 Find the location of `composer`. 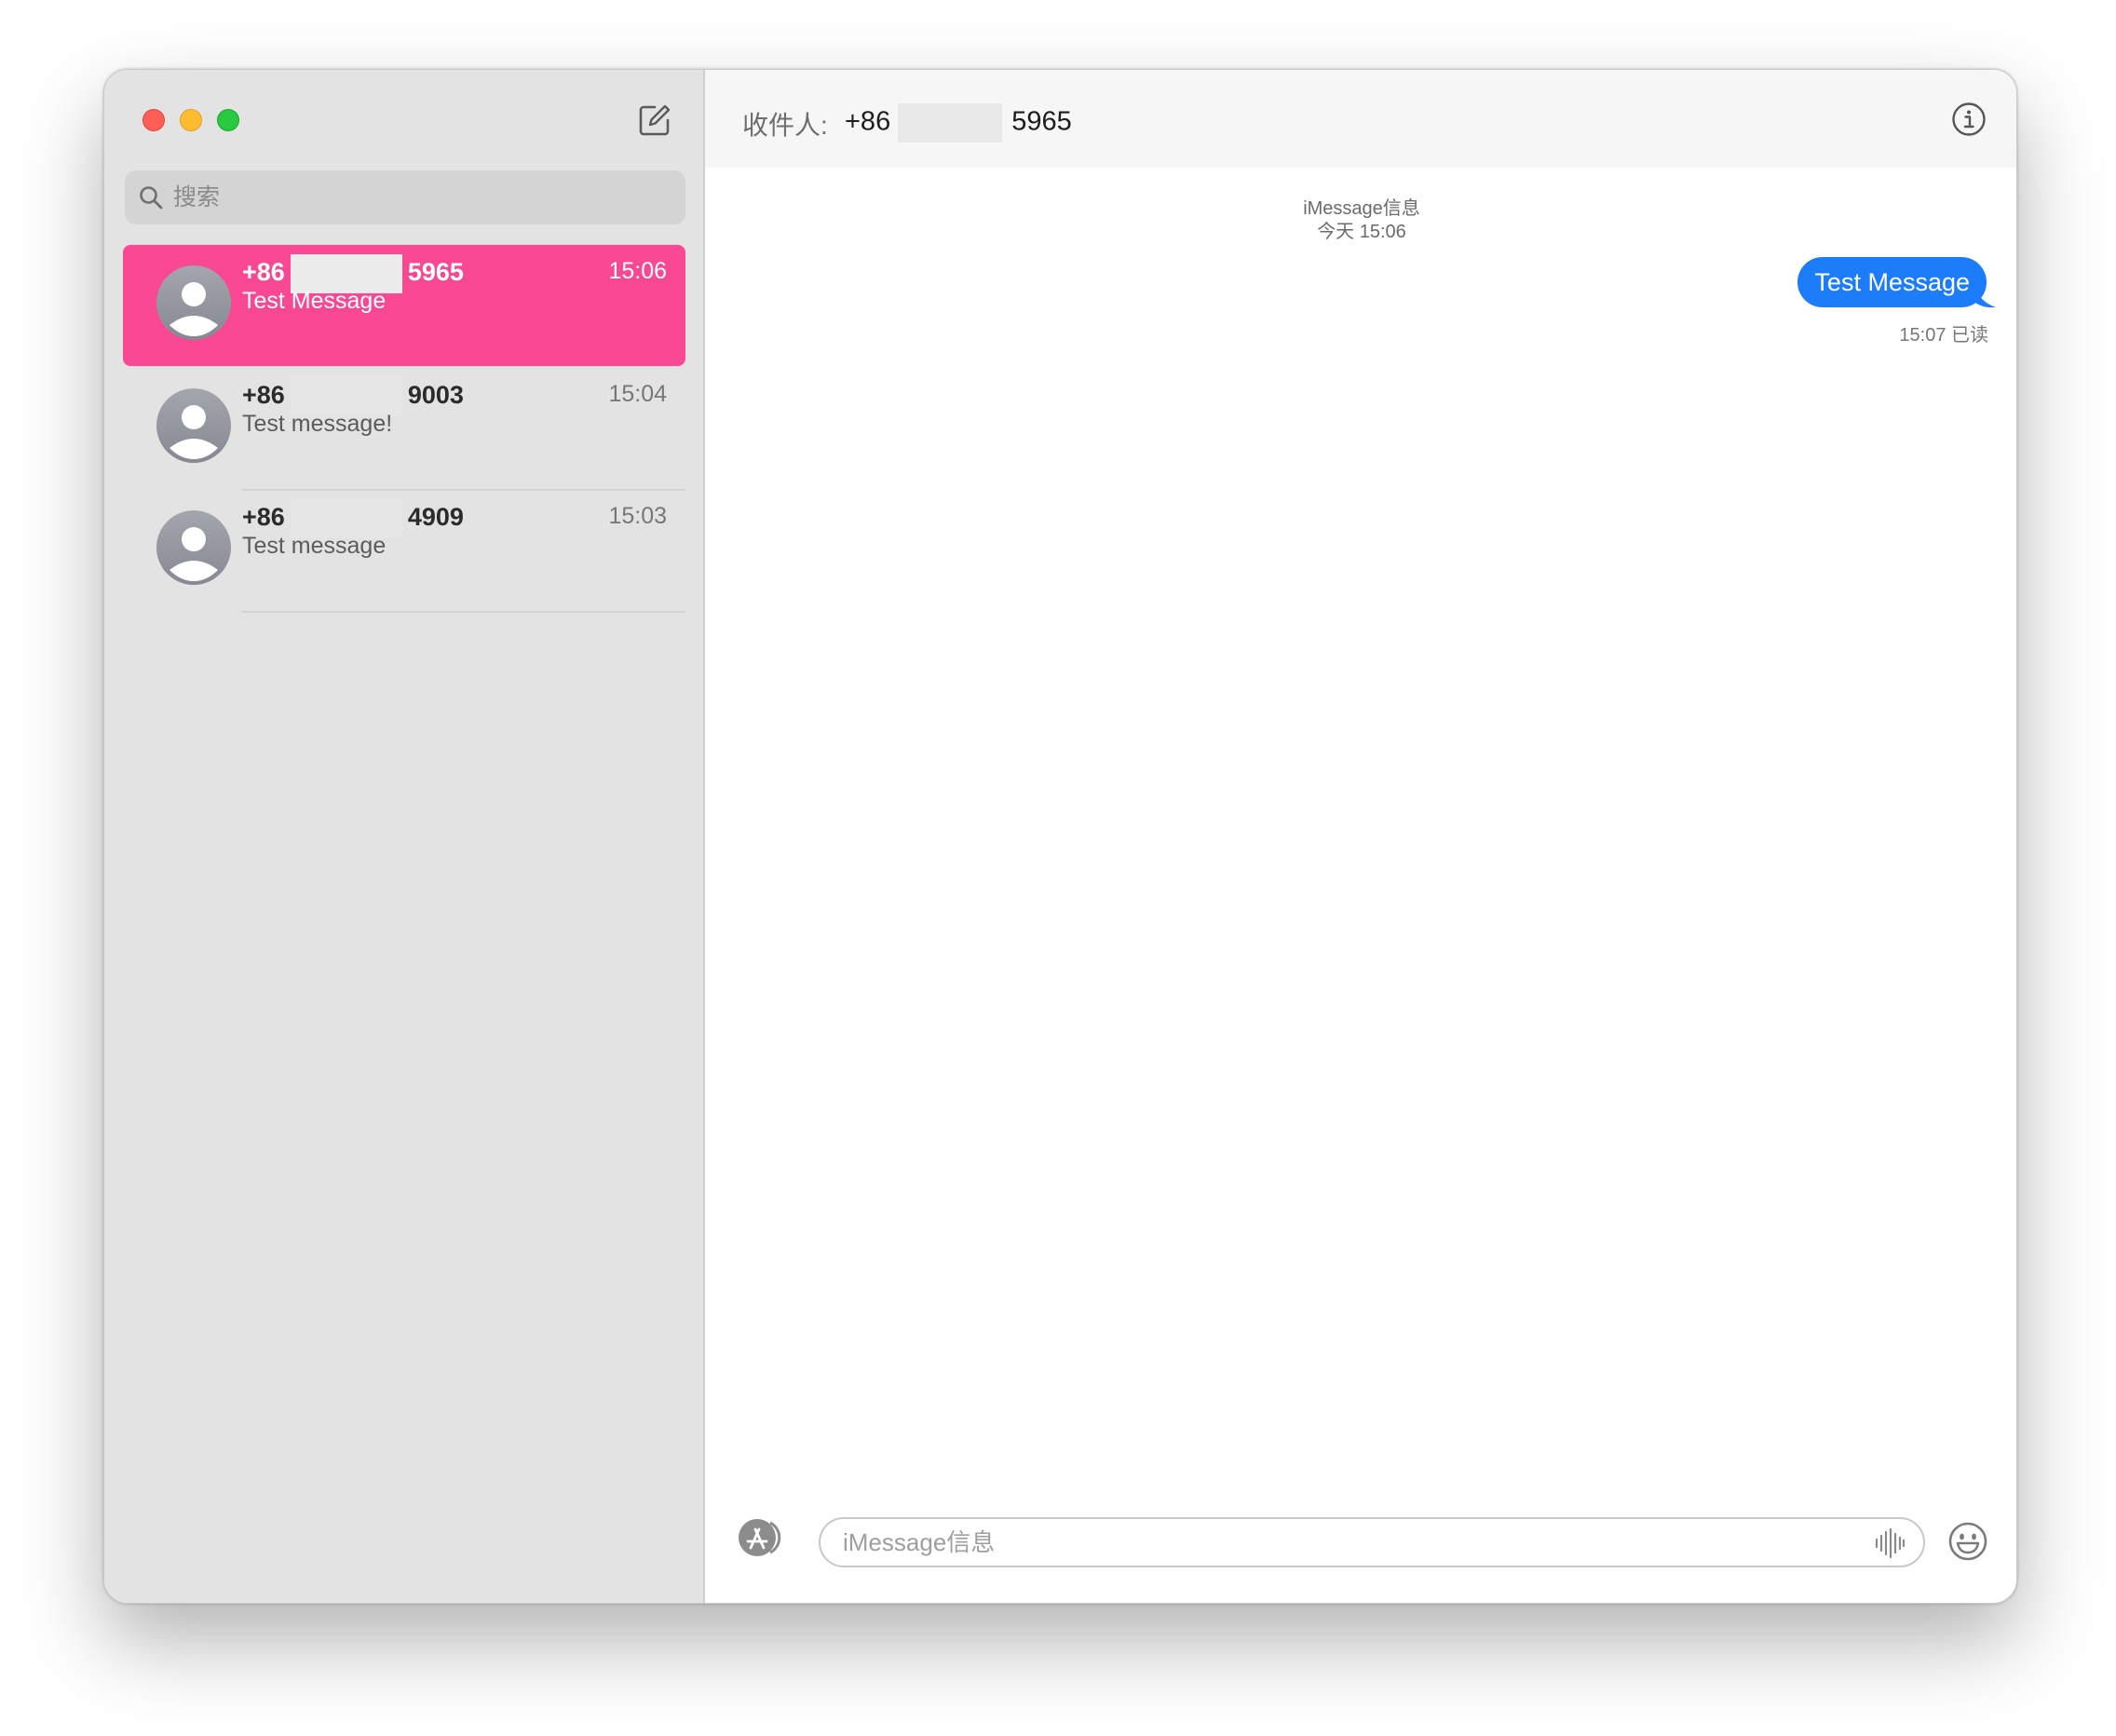

composer is located at coordinates (1360, 1542).